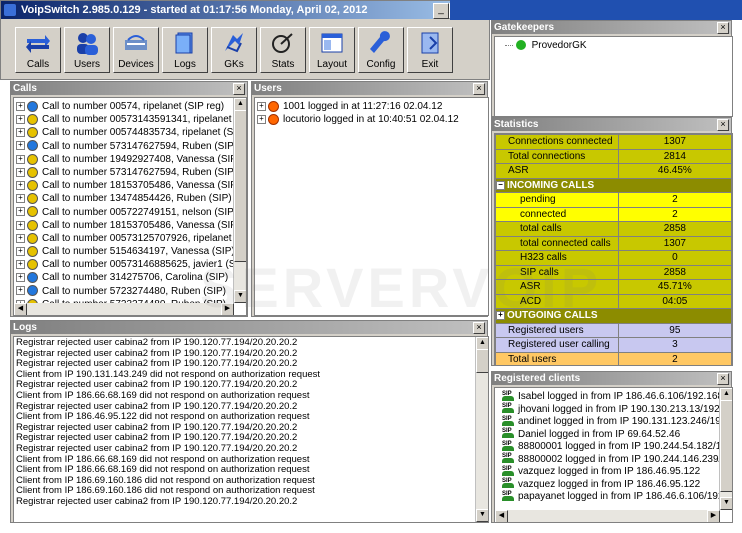  Describe the element at coordinates (240, 296) in the screenshot. I see `calls-scroll-down-arrow: ▼` at that location.